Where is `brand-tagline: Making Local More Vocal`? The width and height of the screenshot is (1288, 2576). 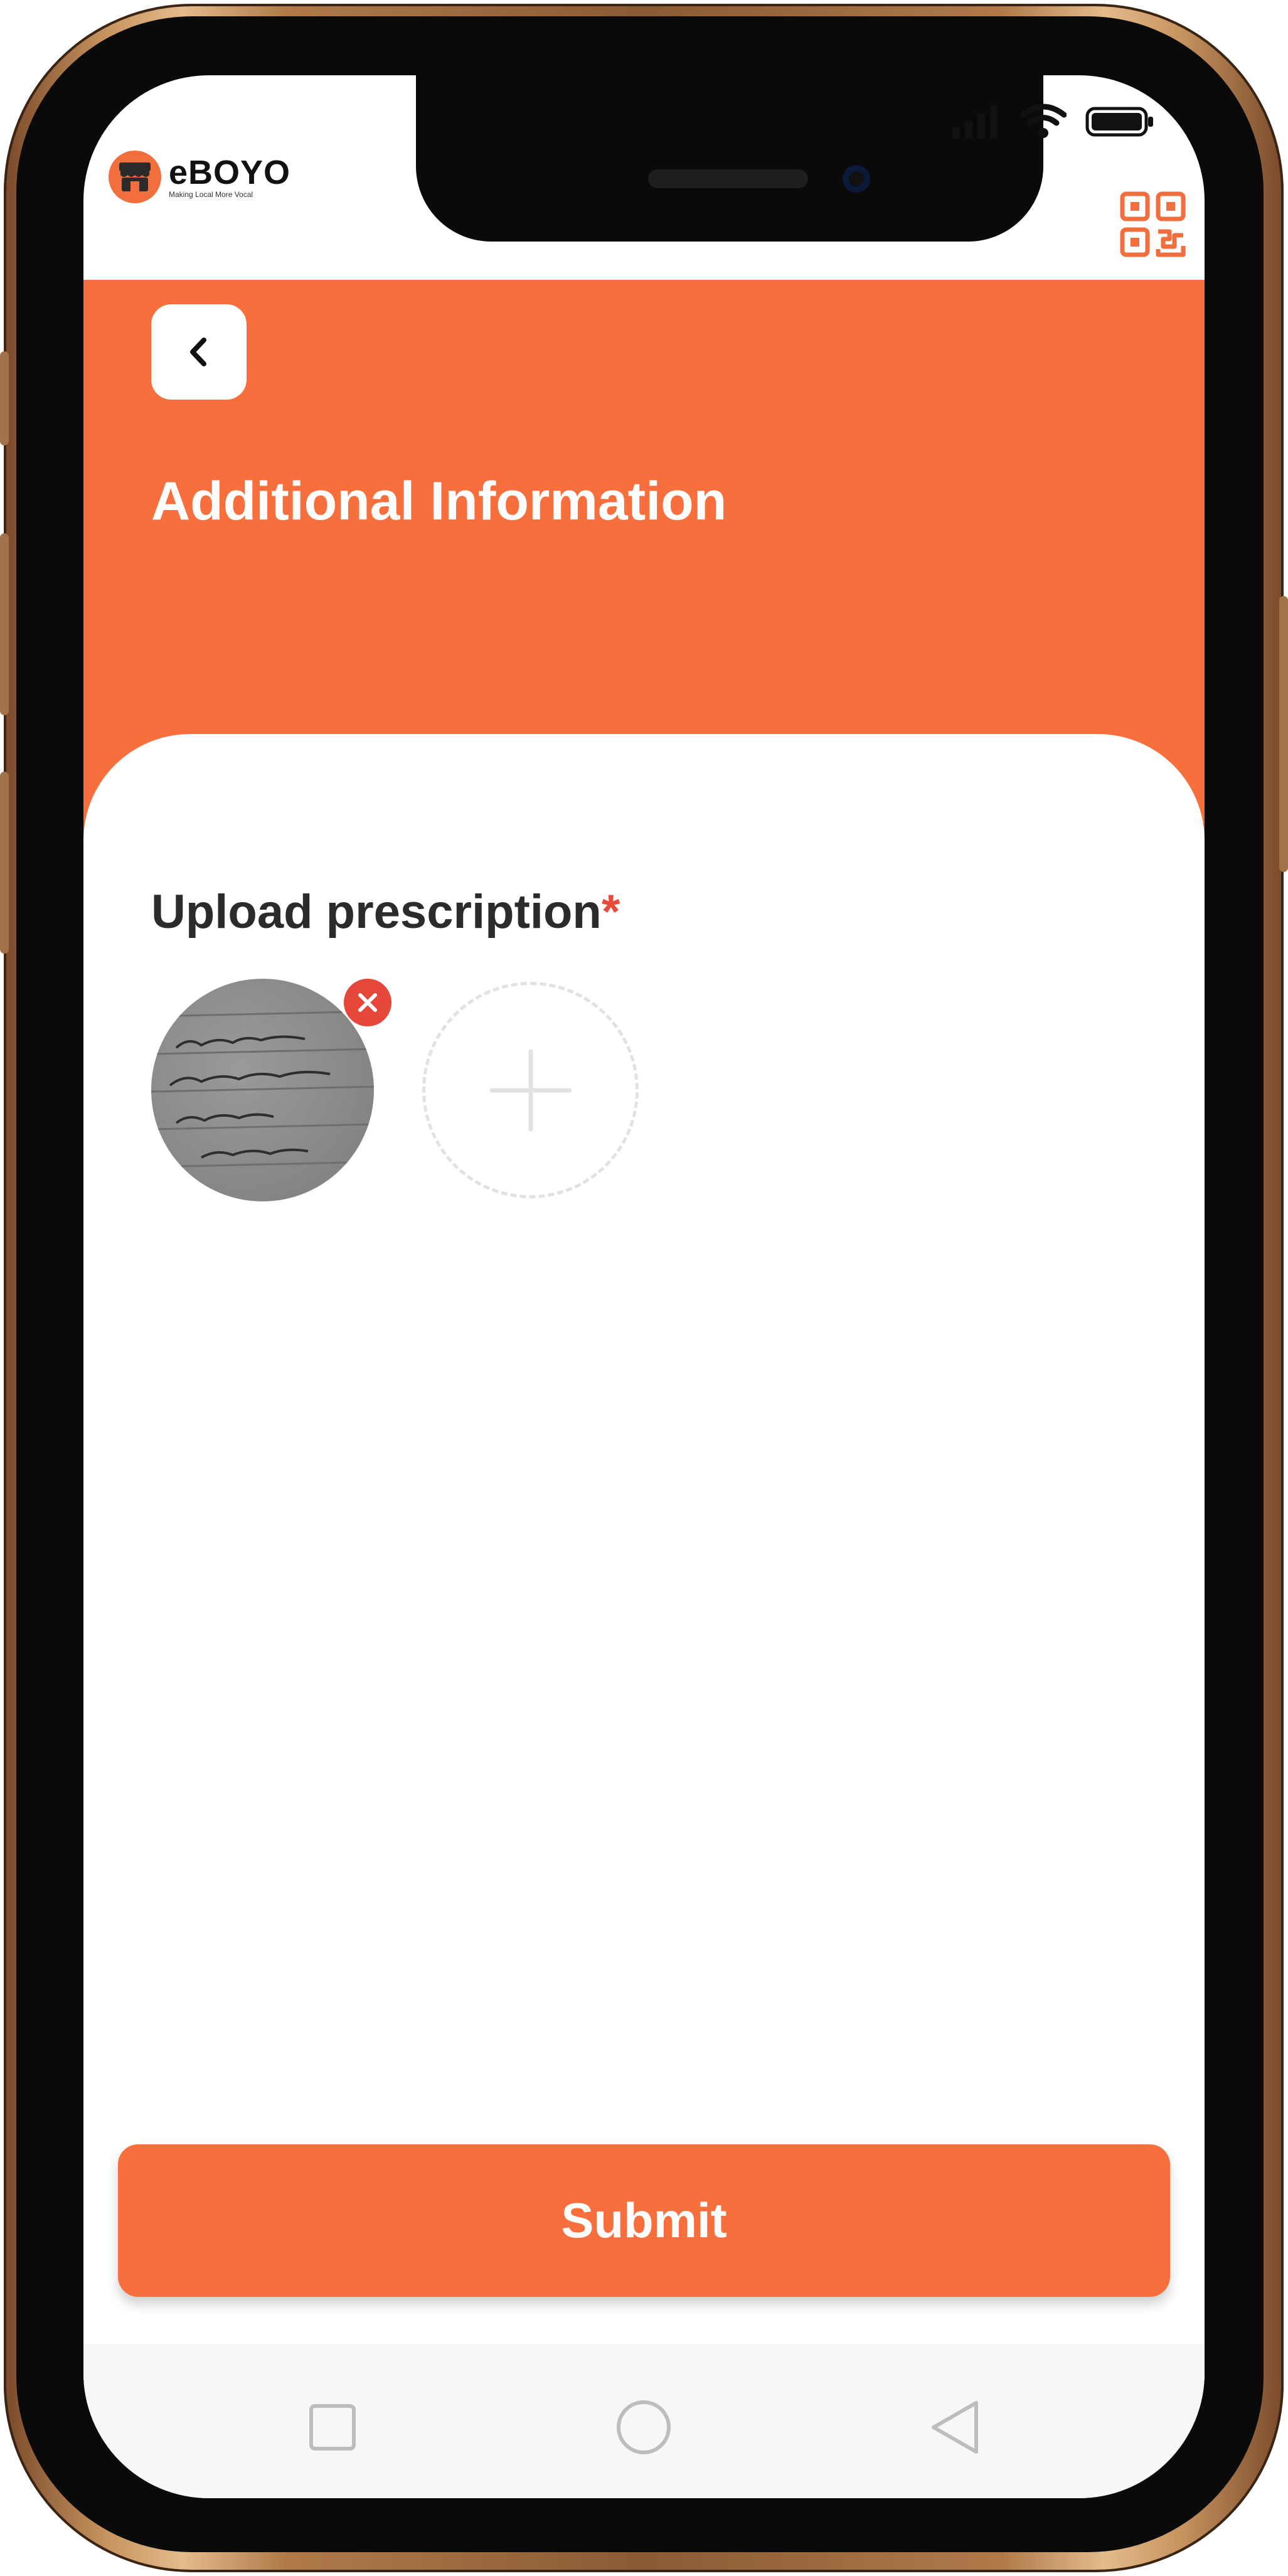 brand-tagline: Making Local More Vocal is located at coordinates (211, 194).